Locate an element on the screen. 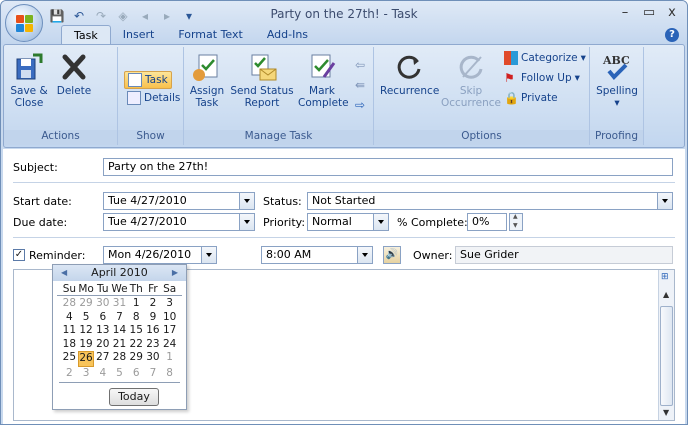  start-date-field: Tue 4/27/2010 is located at coordinates (179, 201).